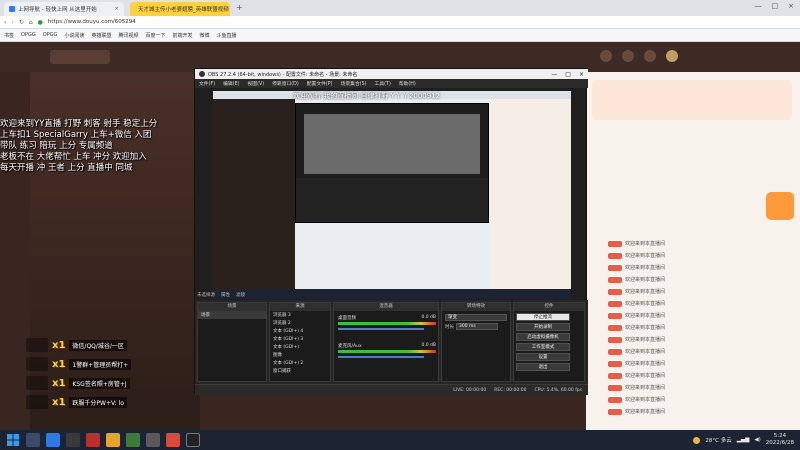  I want to click on properties-button: 属性, so click(225, 295).